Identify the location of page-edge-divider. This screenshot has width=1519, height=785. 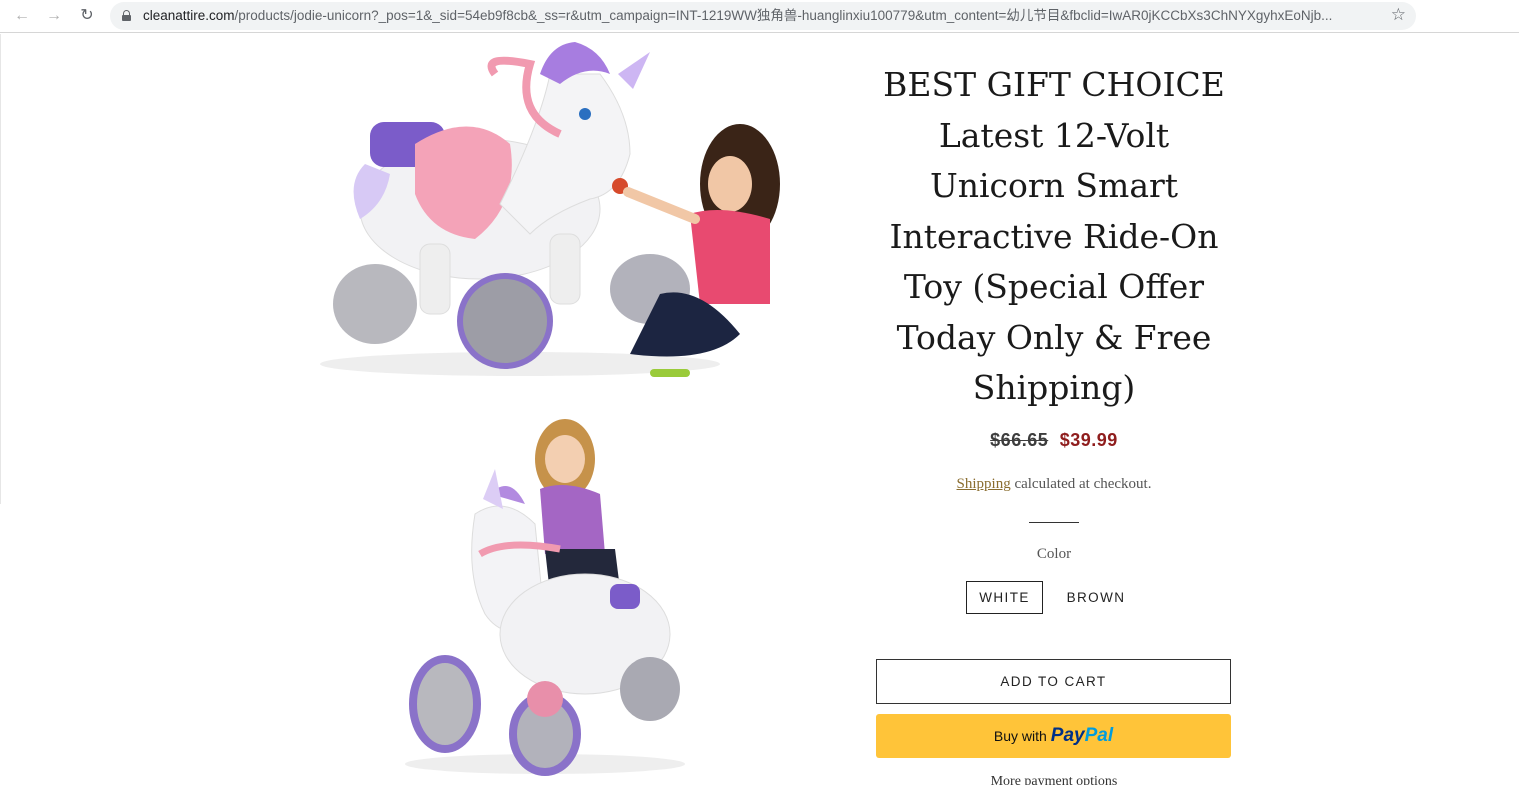
(0, 269).